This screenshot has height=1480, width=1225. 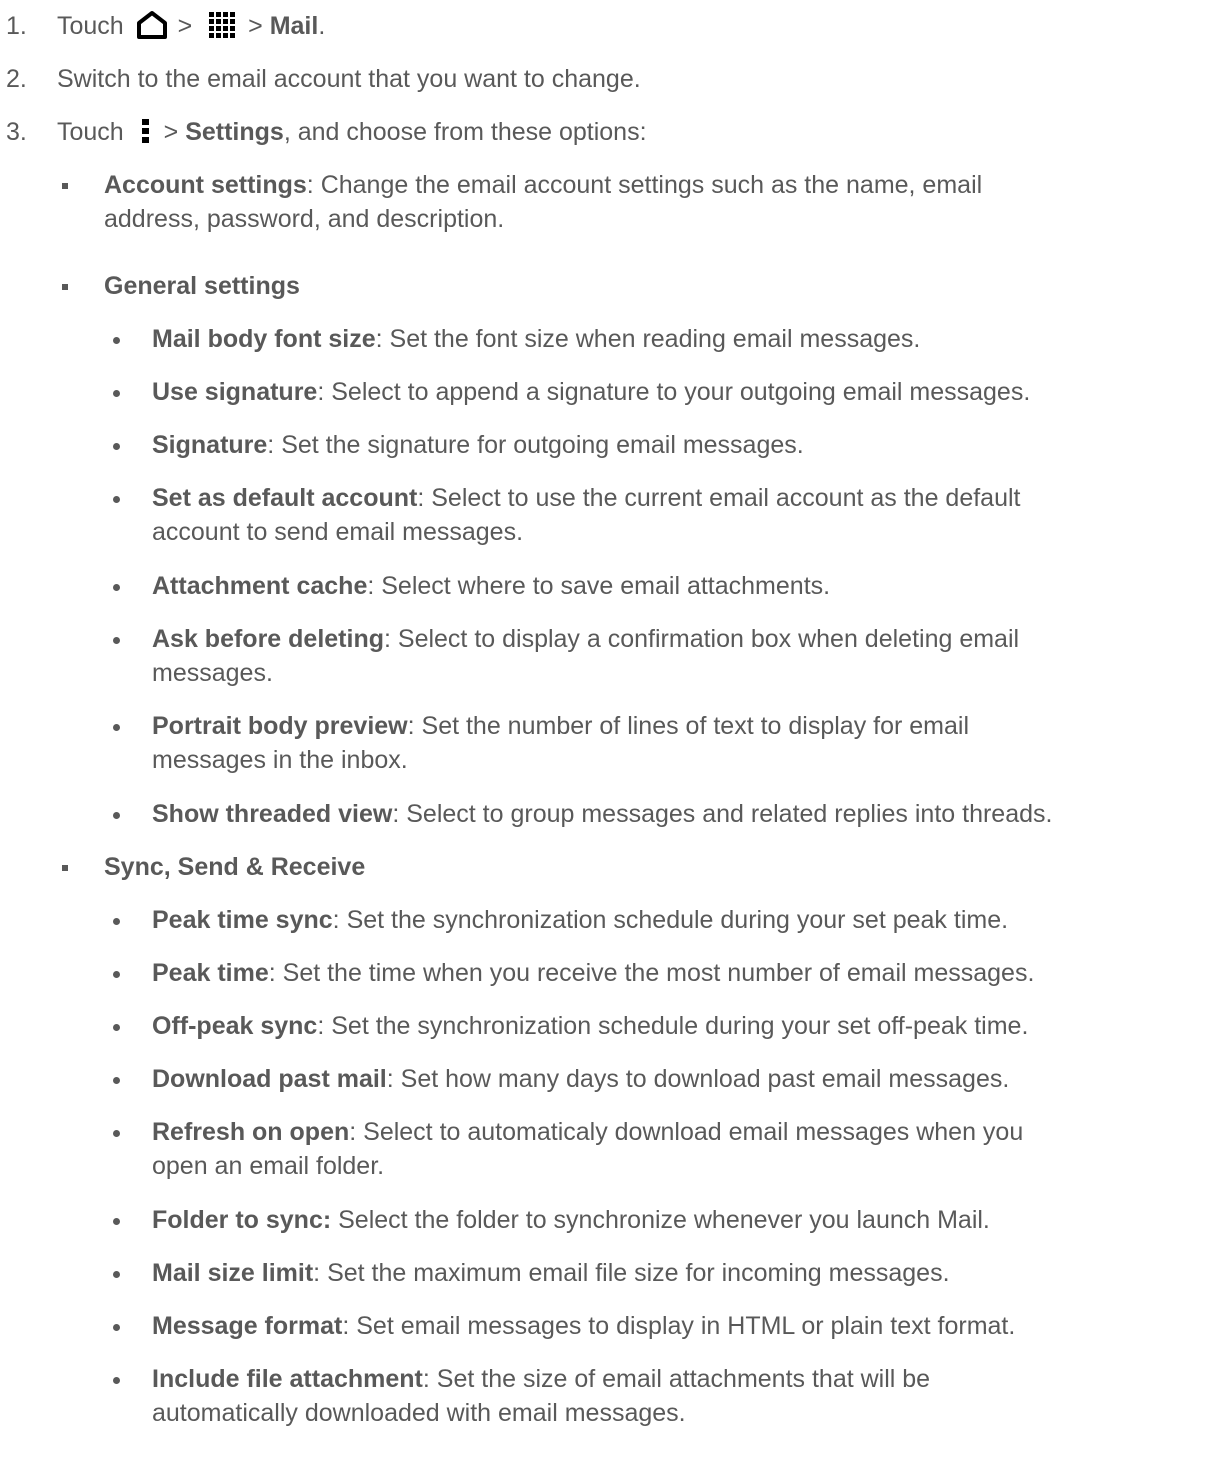 I want to click on item-term: Use signature, so click(x=235, y=392).